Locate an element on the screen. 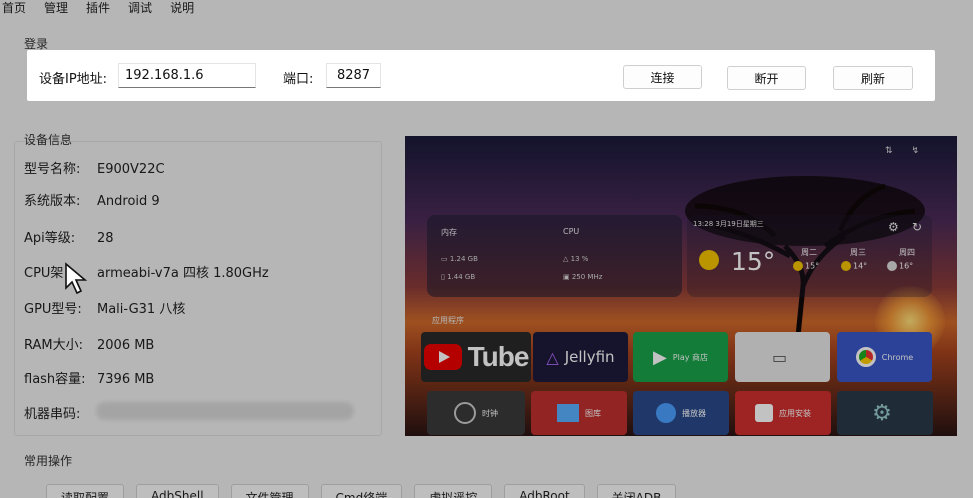 This screenshot has height=498, width=973. info-value: Android 9 is located at coordinates (128, 201).